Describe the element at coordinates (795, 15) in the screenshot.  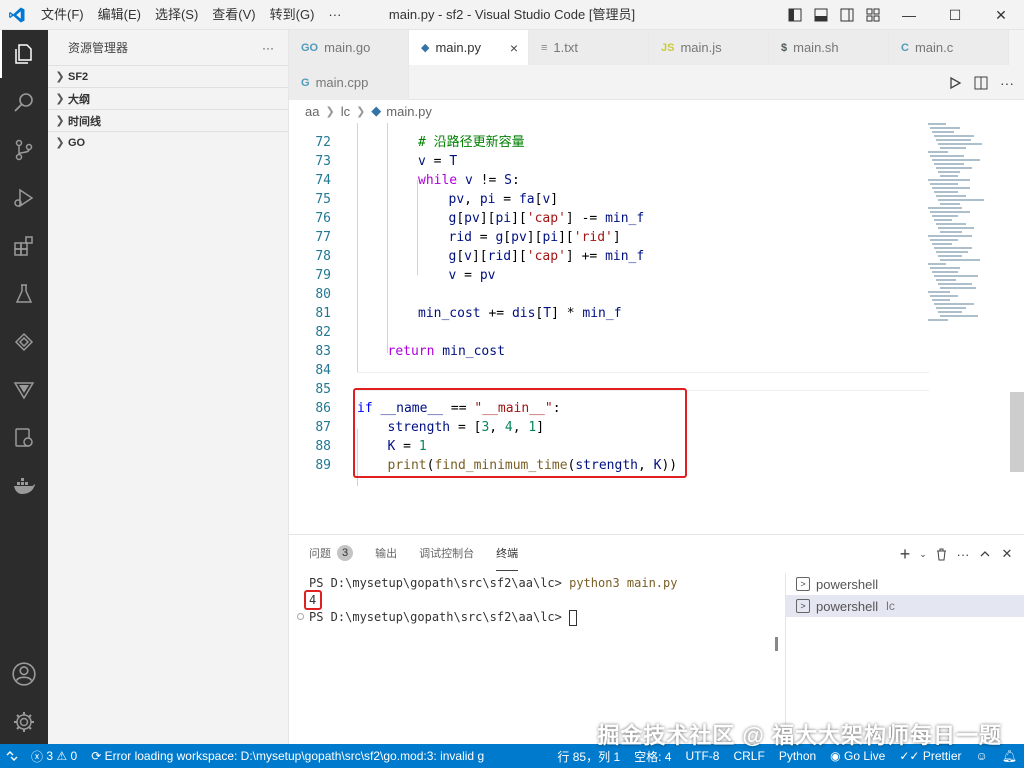
I see `toggle-primary-sidebar-icon` at that location.